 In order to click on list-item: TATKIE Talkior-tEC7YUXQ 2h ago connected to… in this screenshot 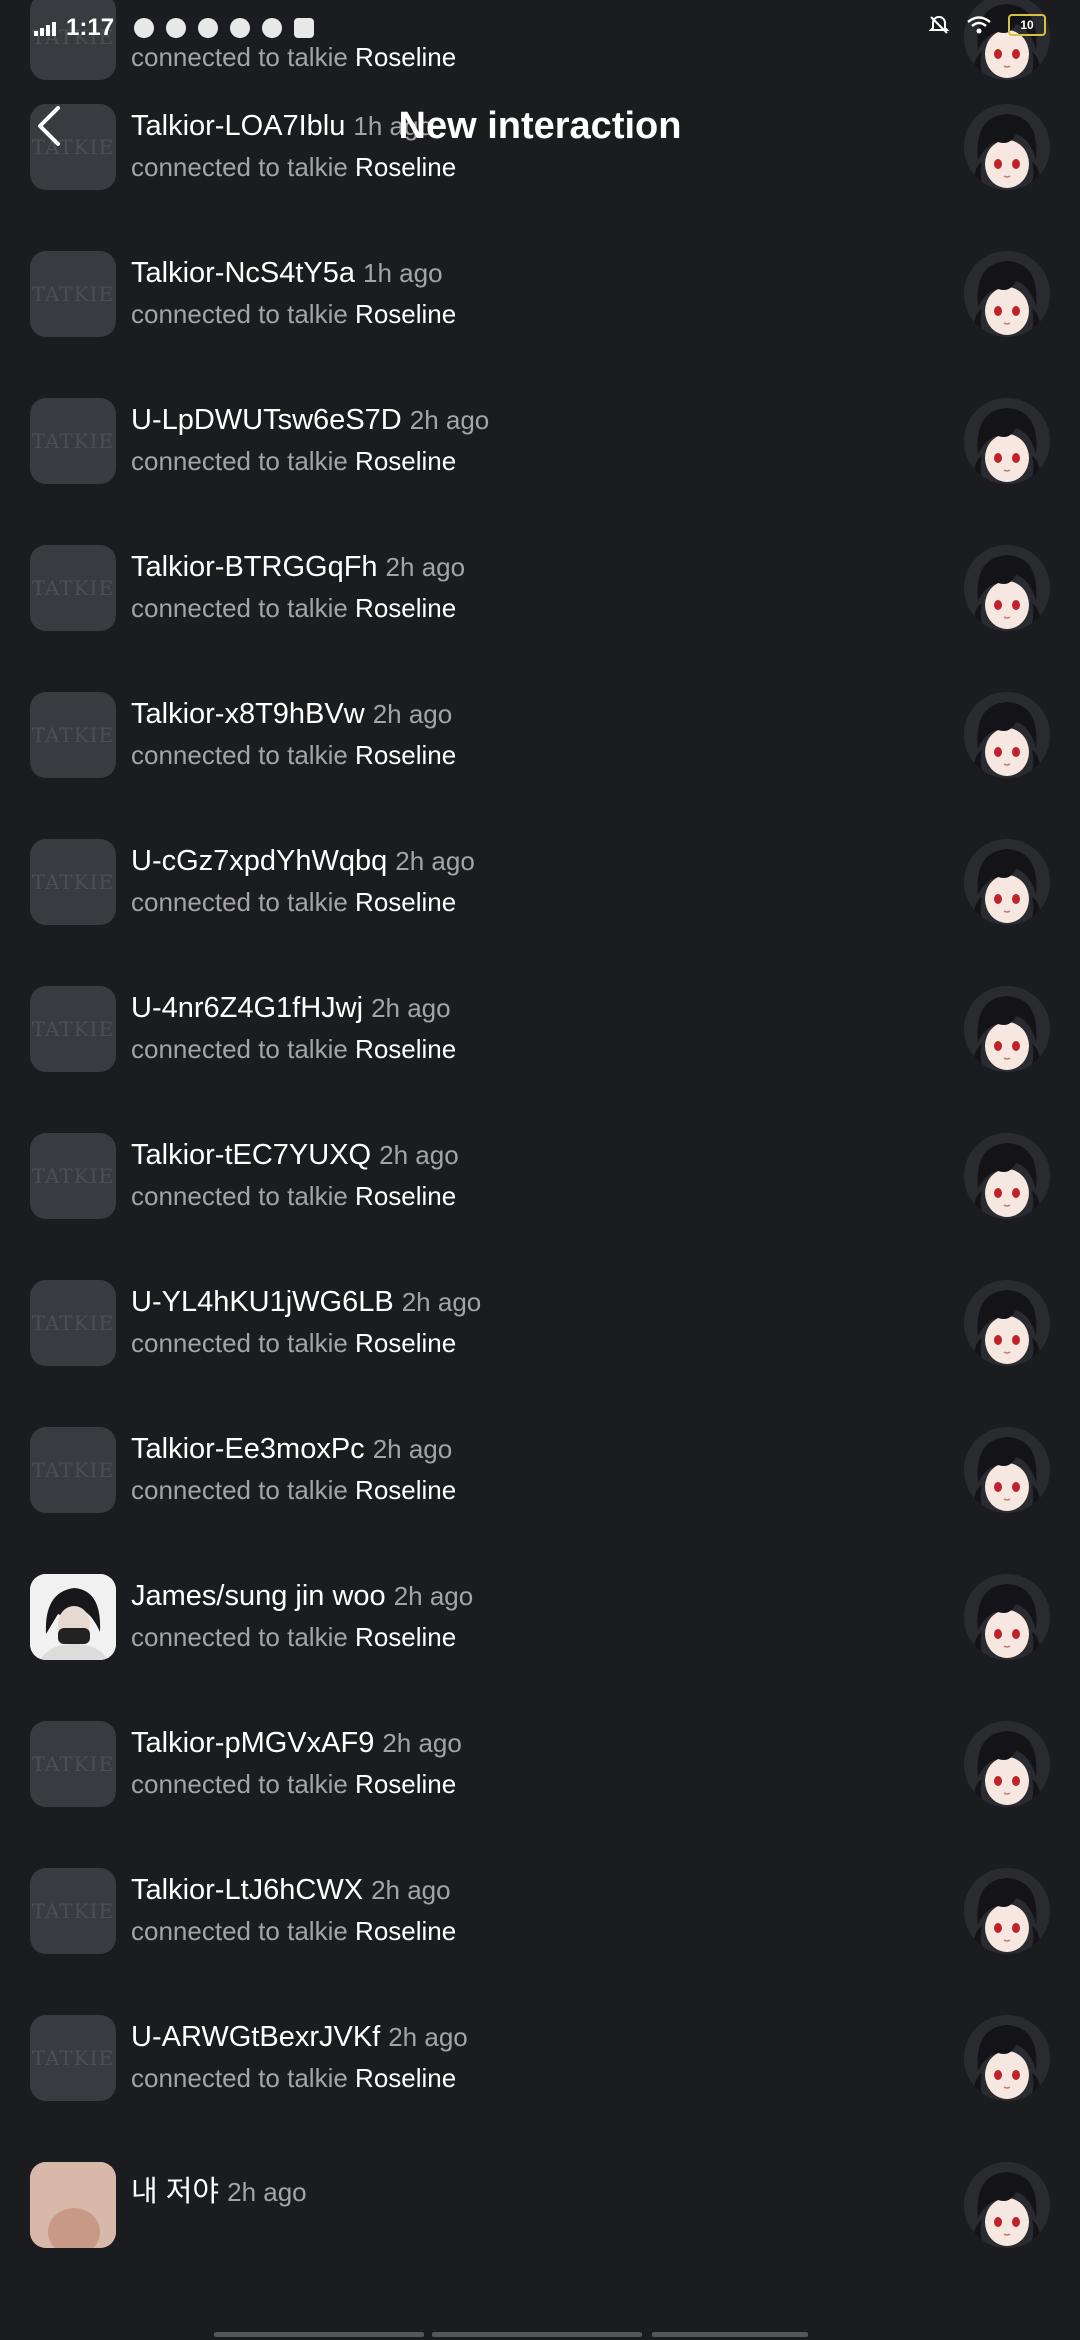, I will do `click(540, 1162)`.